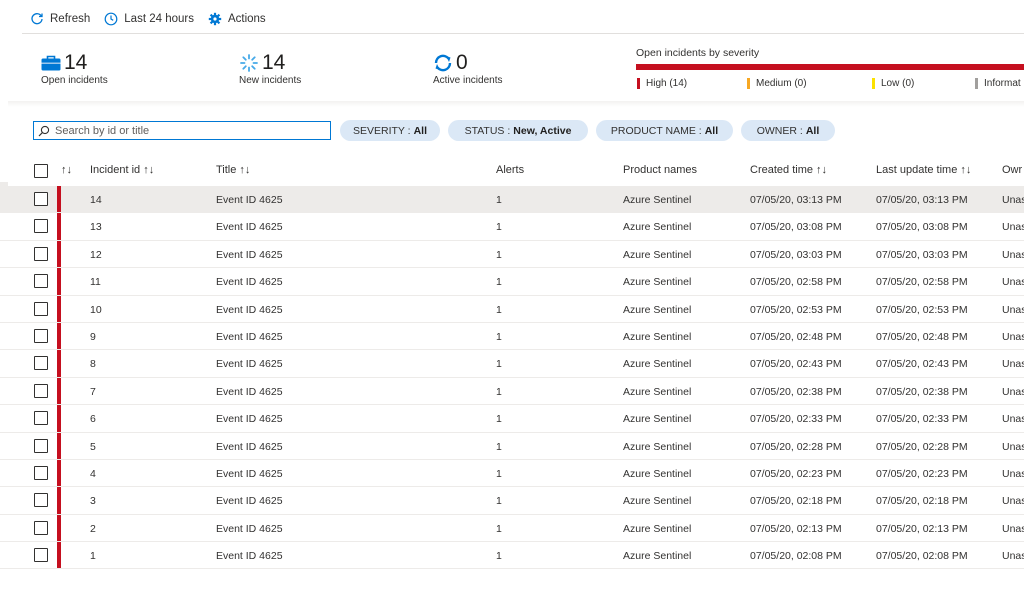 This screenshot has height=590, width=1024. Describe the element at coordinates (796, 364) in the screenshot. I see `created-time-cell: 07/05/20, 02:43 PM` at that location.